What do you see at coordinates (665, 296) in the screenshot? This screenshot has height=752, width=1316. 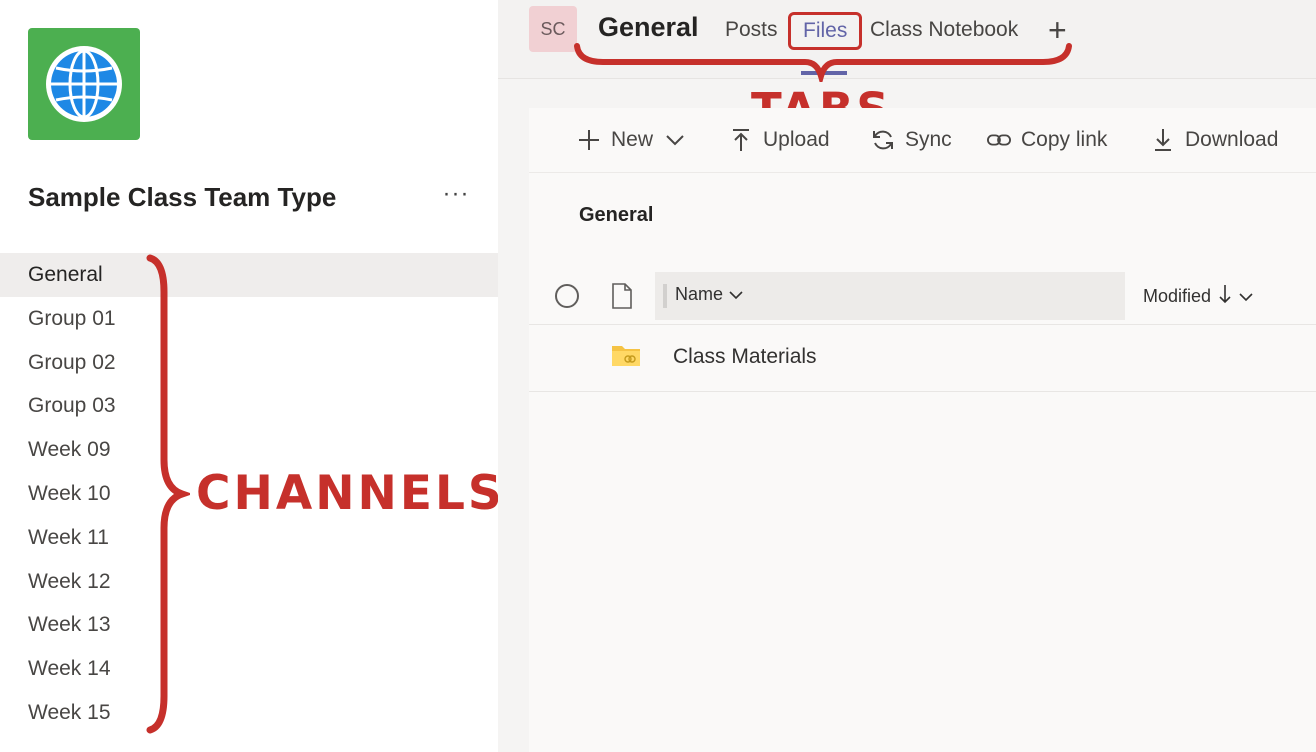 I see `column-resize-handle` at bounding box center [665, 296].